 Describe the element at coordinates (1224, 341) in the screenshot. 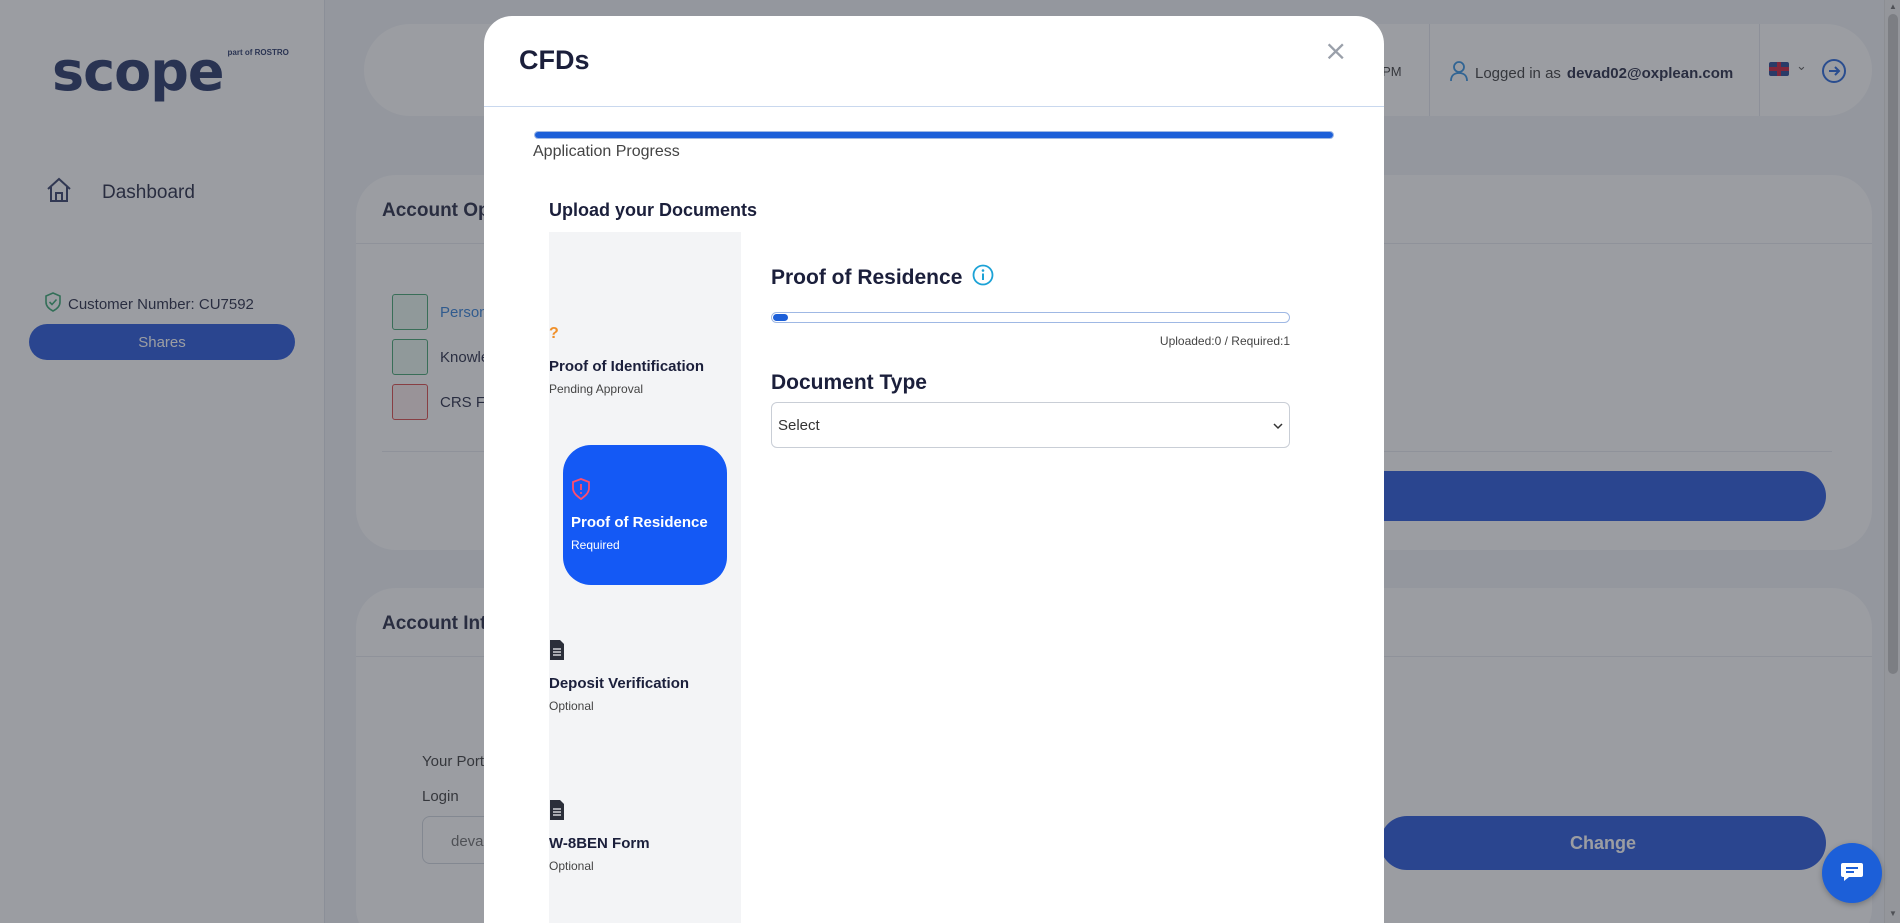

I see `upload-count: Uploaded:0 / Required:1` at that location.